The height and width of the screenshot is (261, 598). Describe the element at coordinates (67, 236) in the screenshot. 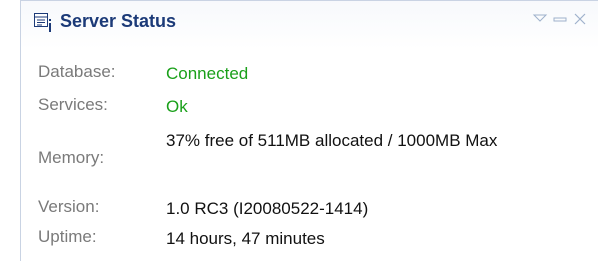

I see `uptime-label: Uptime:` at that location.